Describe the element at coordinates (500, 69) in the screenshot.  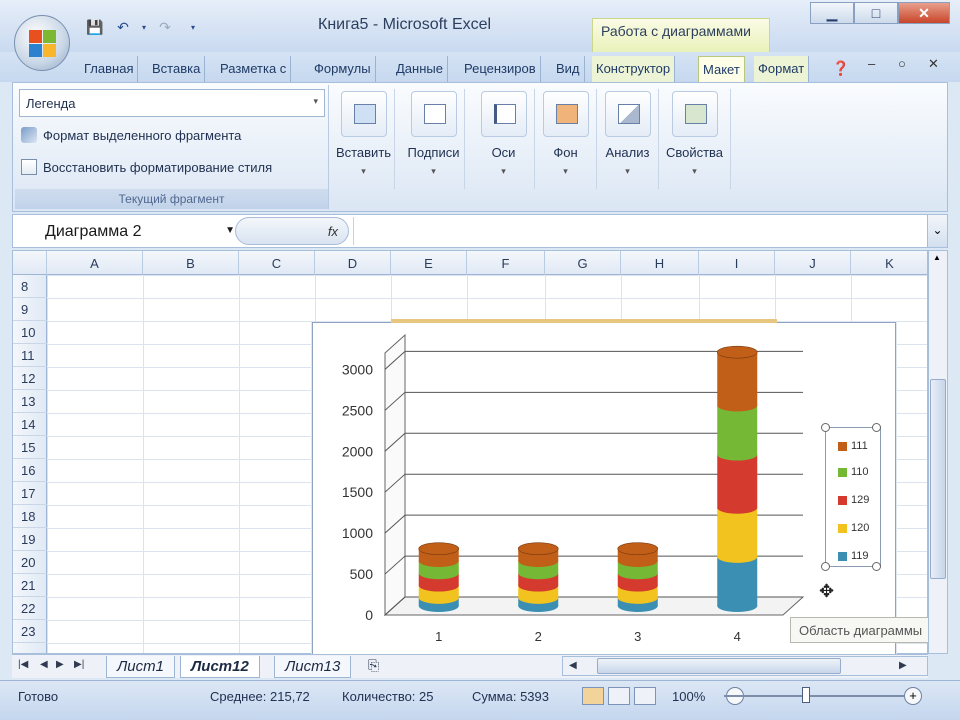
I see `tab-review: Рецензиров` at that location.